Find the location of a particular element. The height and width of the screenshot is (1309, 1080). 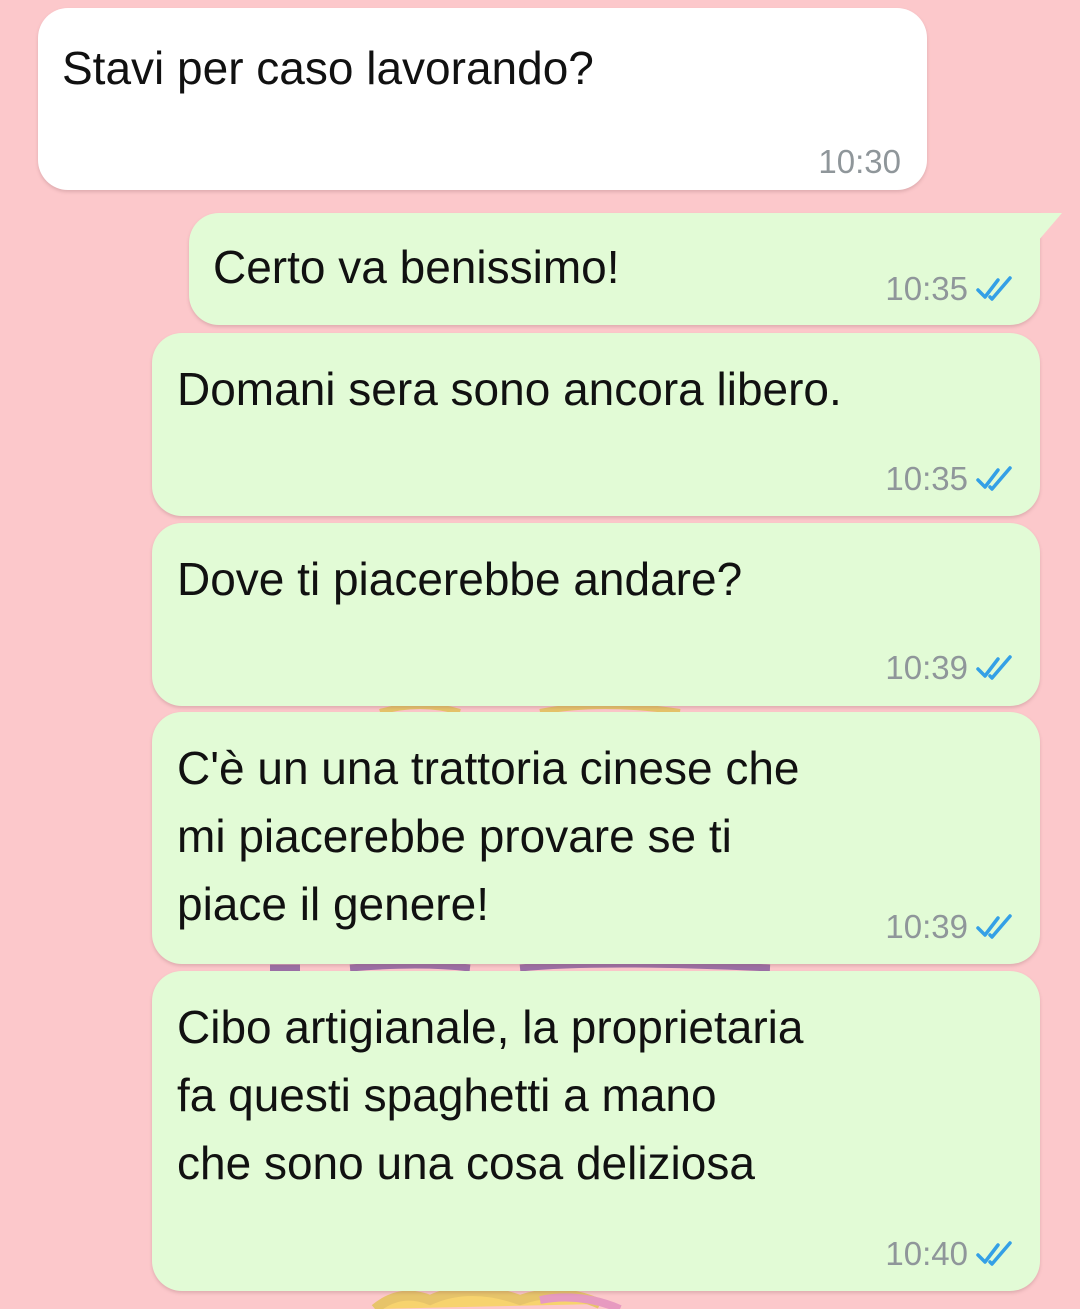

message-text: Domani sera sono ancora libero. is located at coordinates (509, 389).